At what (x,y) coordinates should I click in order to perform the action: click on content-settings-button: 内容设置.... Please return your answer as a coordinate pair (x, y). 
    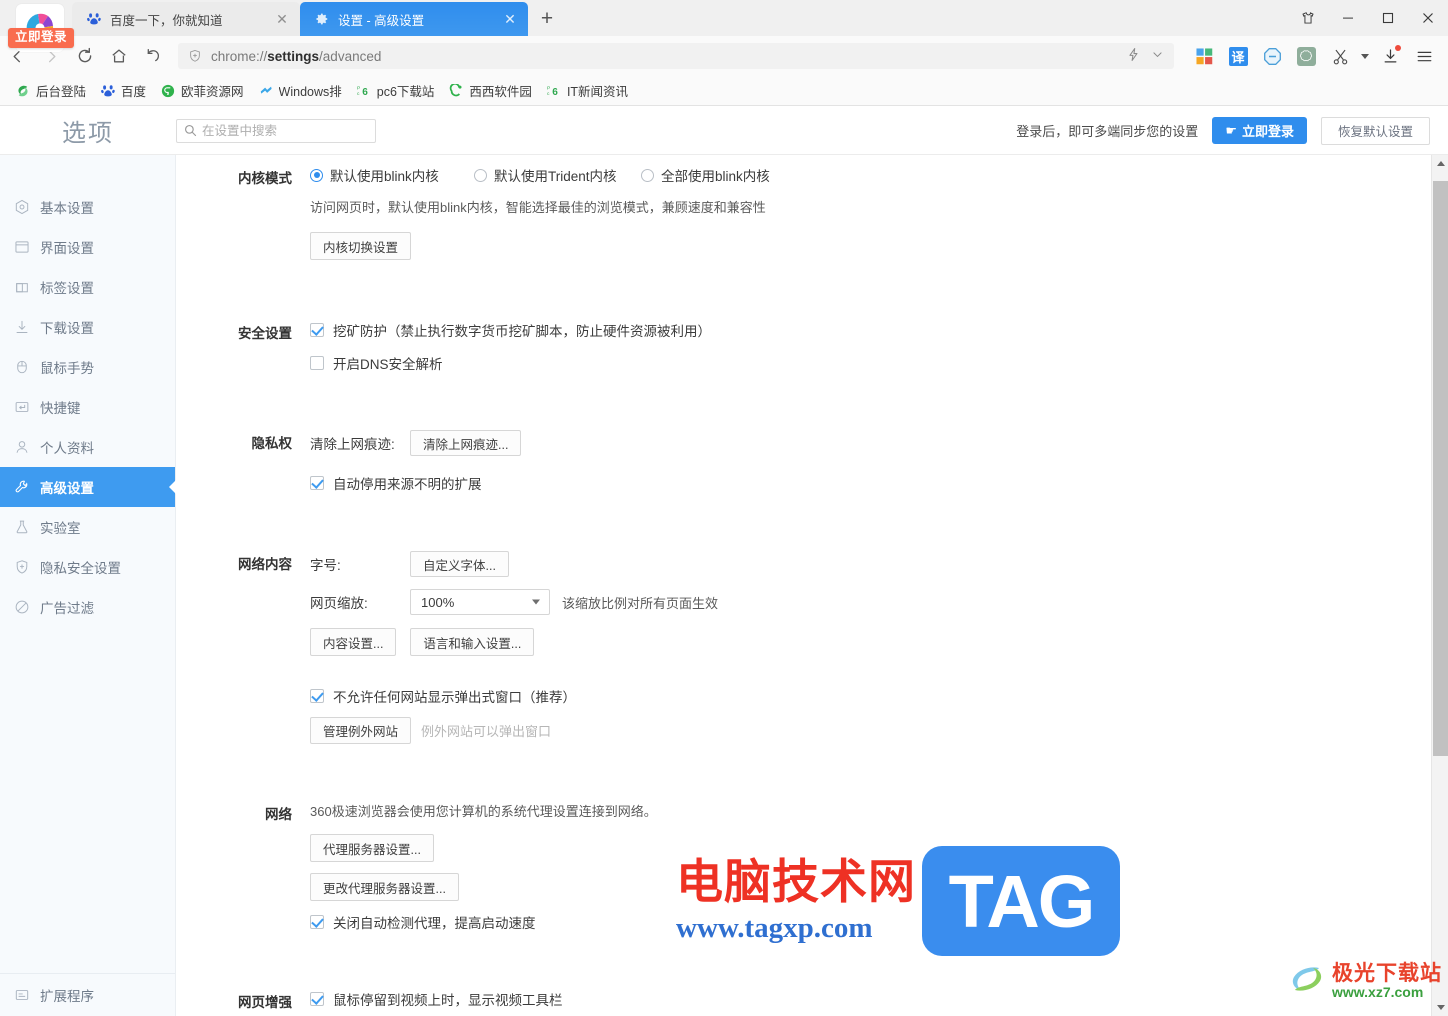
    Looking at the image, I should click on (353, 642).